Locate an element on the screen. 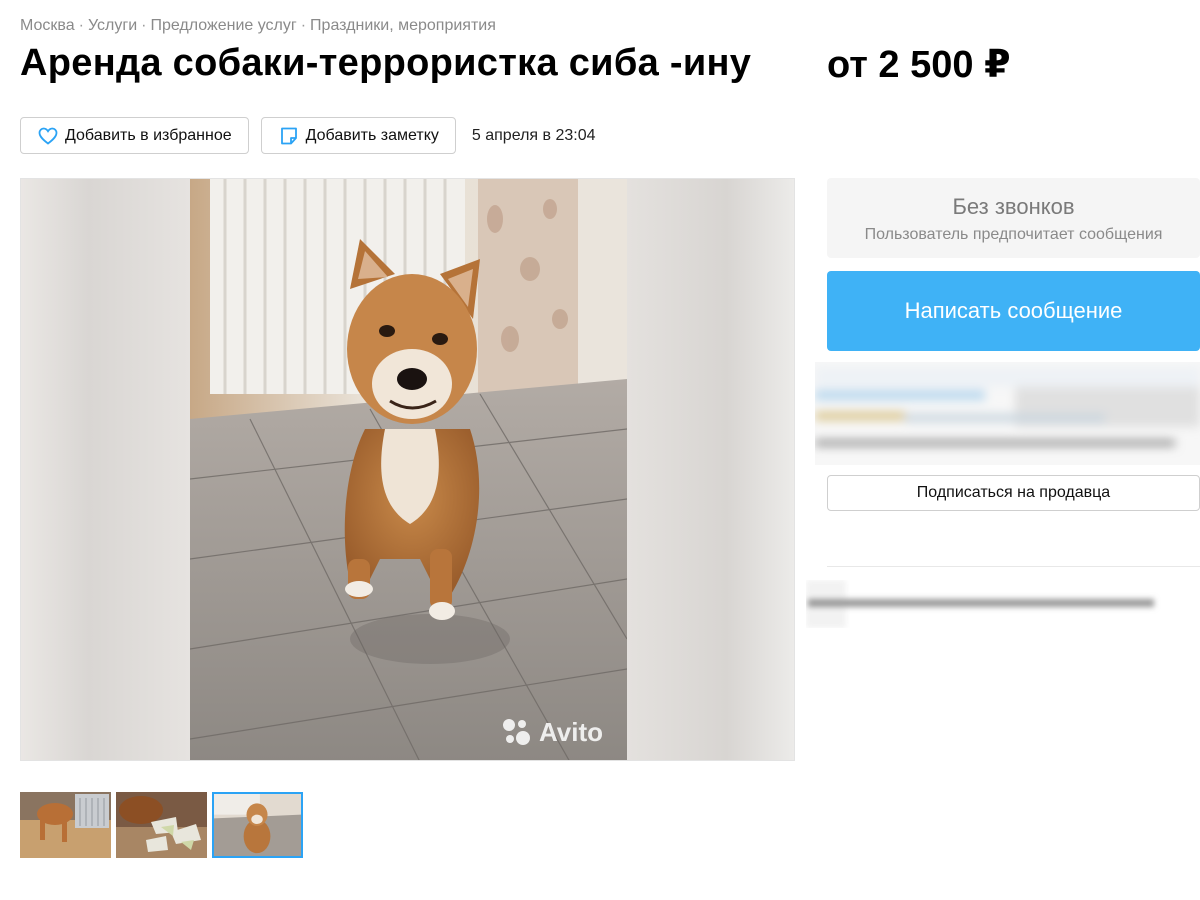  subscribe-to-seller-button: Подписаться на продавца is located at coordinates (1013, 493).